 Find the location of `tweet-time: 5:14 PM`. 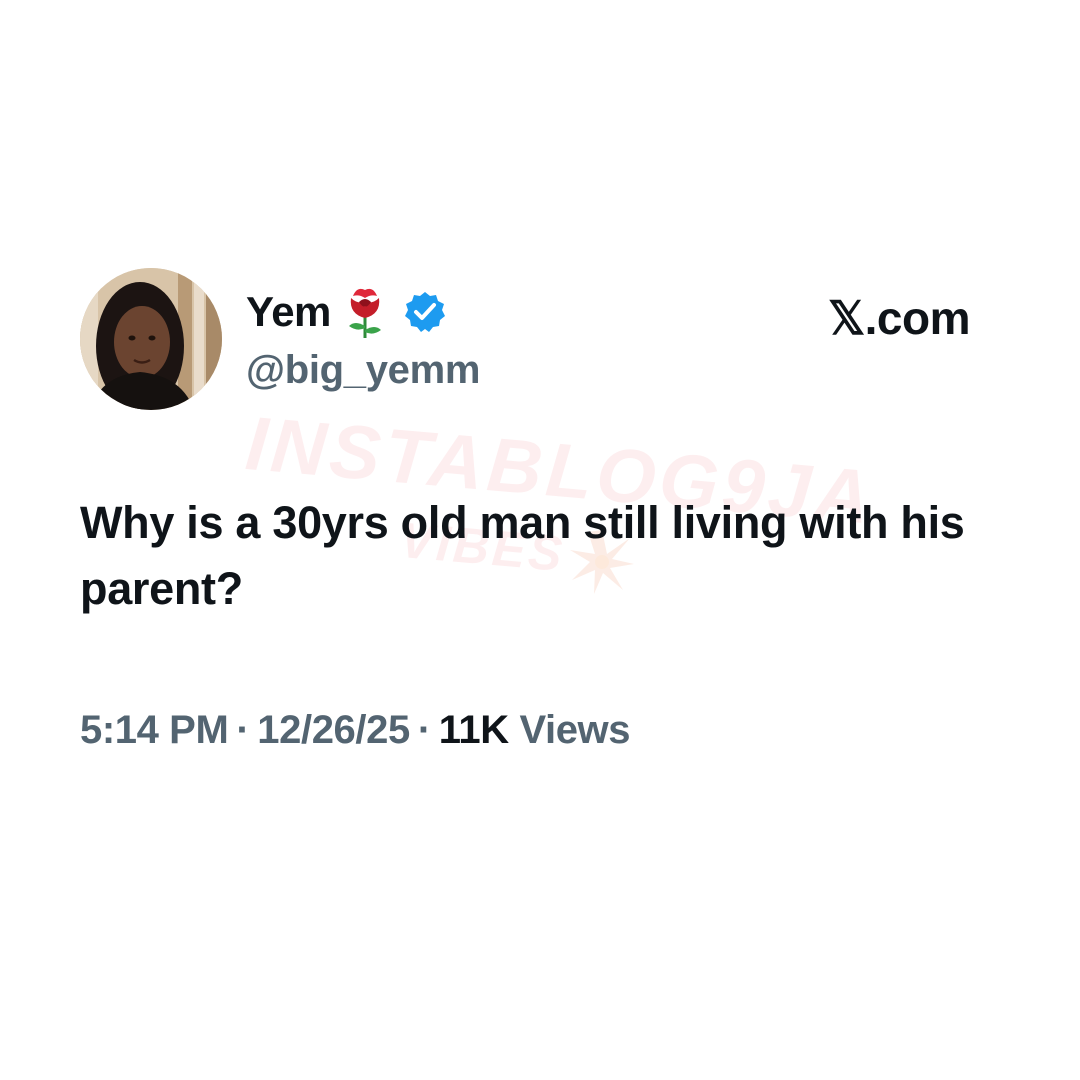

tweet-time: 5:14 PM is located at coordinates (154, 730).